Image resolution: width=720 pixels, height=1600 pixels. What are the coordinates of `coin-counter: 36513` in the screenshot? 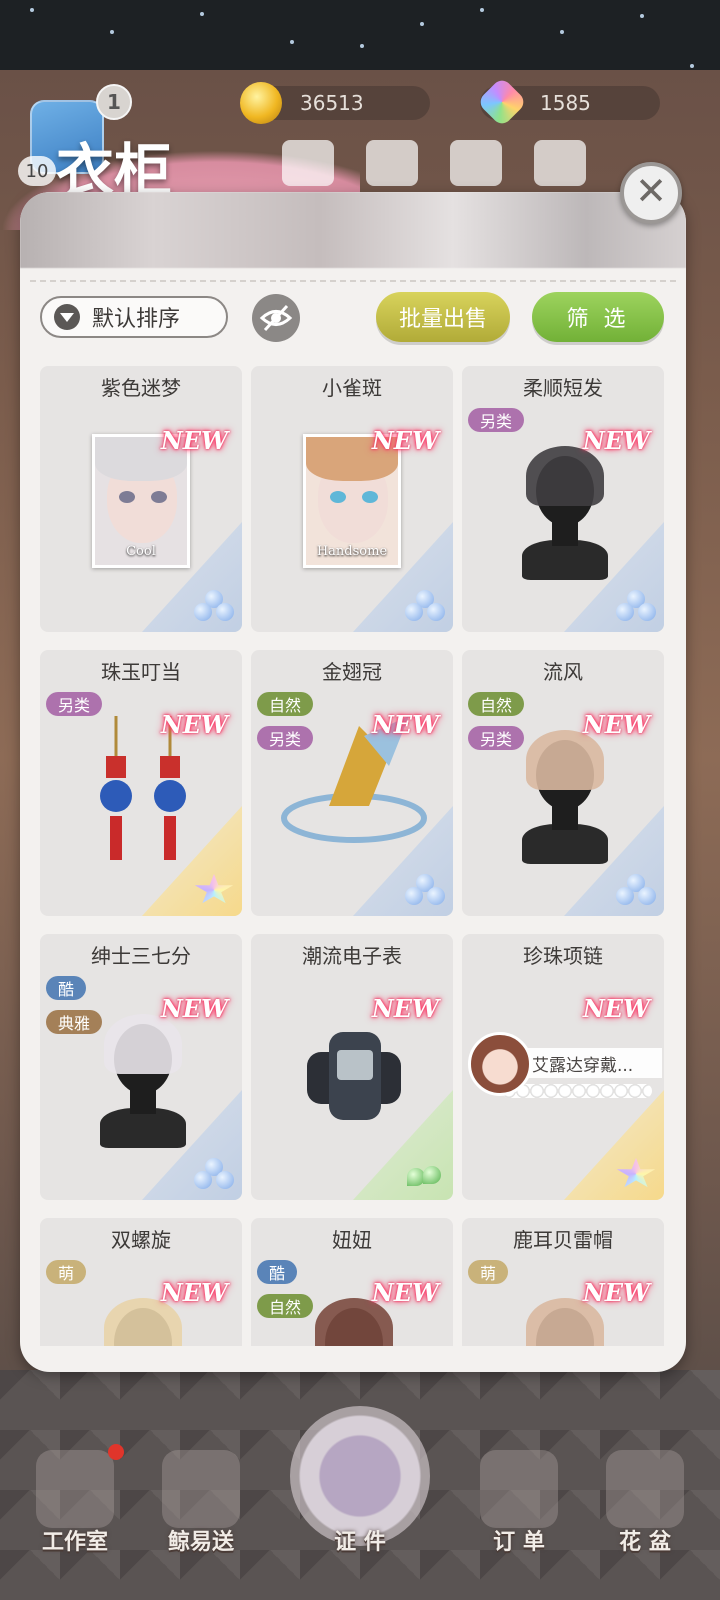 It's located at (335, 103).